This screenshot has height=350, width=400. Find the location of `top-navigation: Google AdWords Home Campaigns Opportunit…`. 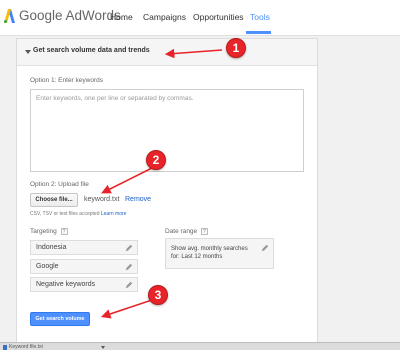

top-navigation: Google AdWords Home Campaigns Opportunit… is located at coordinates (200, 18).